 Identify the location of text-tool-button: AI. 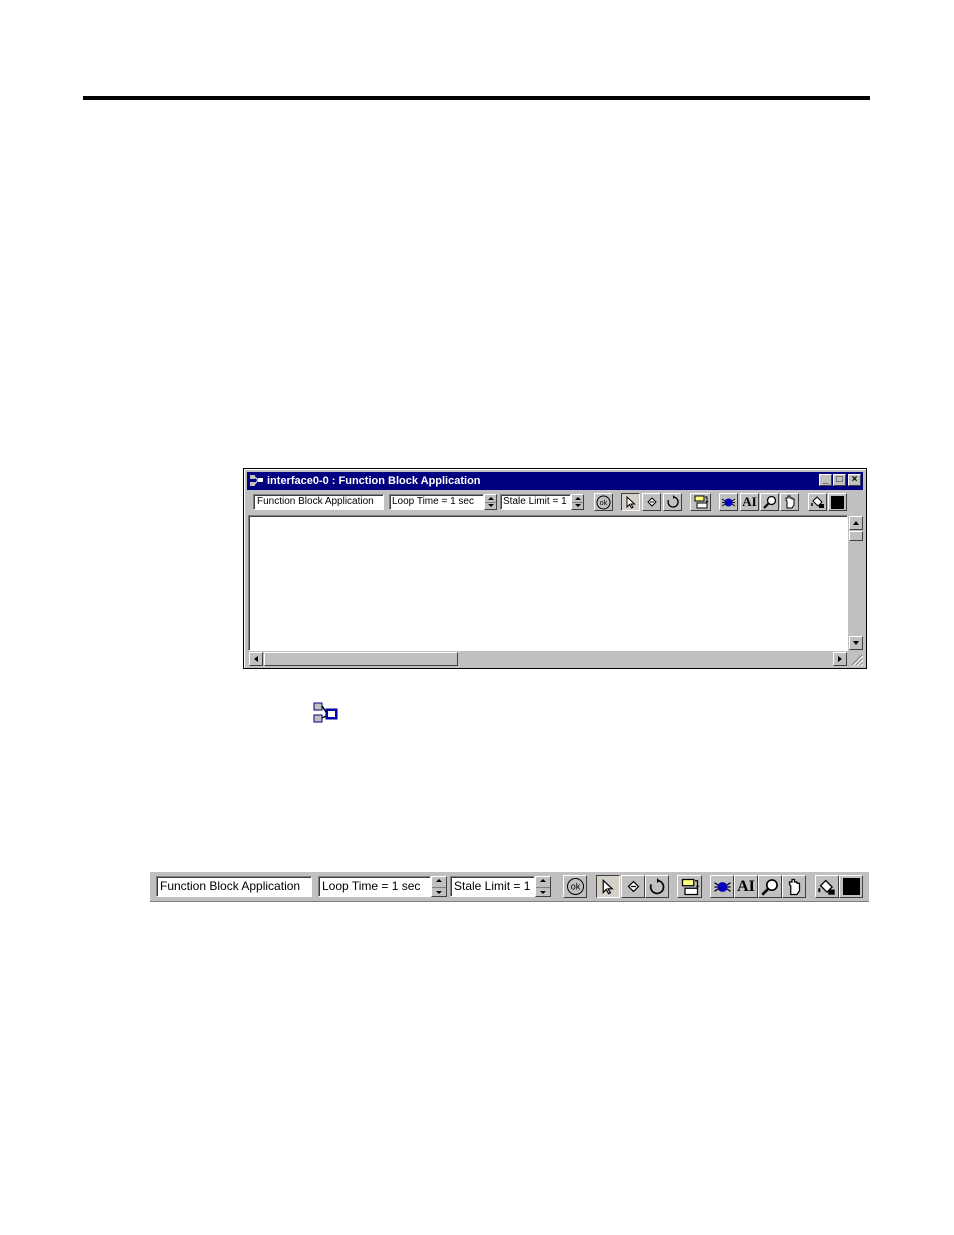
(749, 502).